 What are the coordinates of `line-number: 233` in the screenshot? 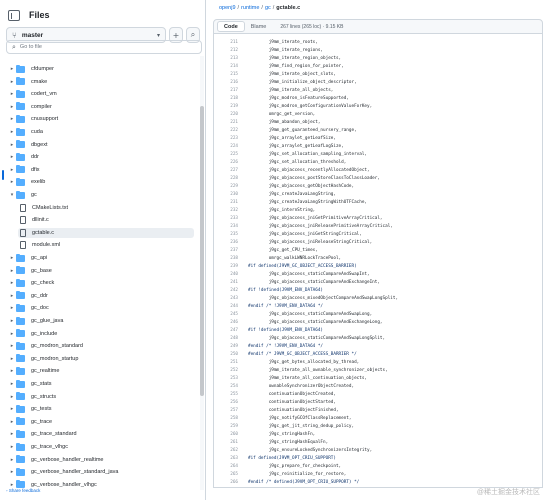 It's located at (228, 218).